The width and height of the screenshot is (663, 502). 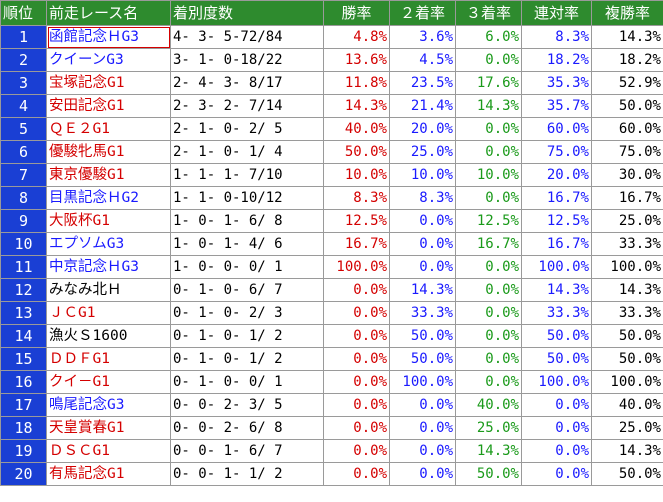 I want to click on place2-rate-cell: 4.5%, so click(x=422, y=60).